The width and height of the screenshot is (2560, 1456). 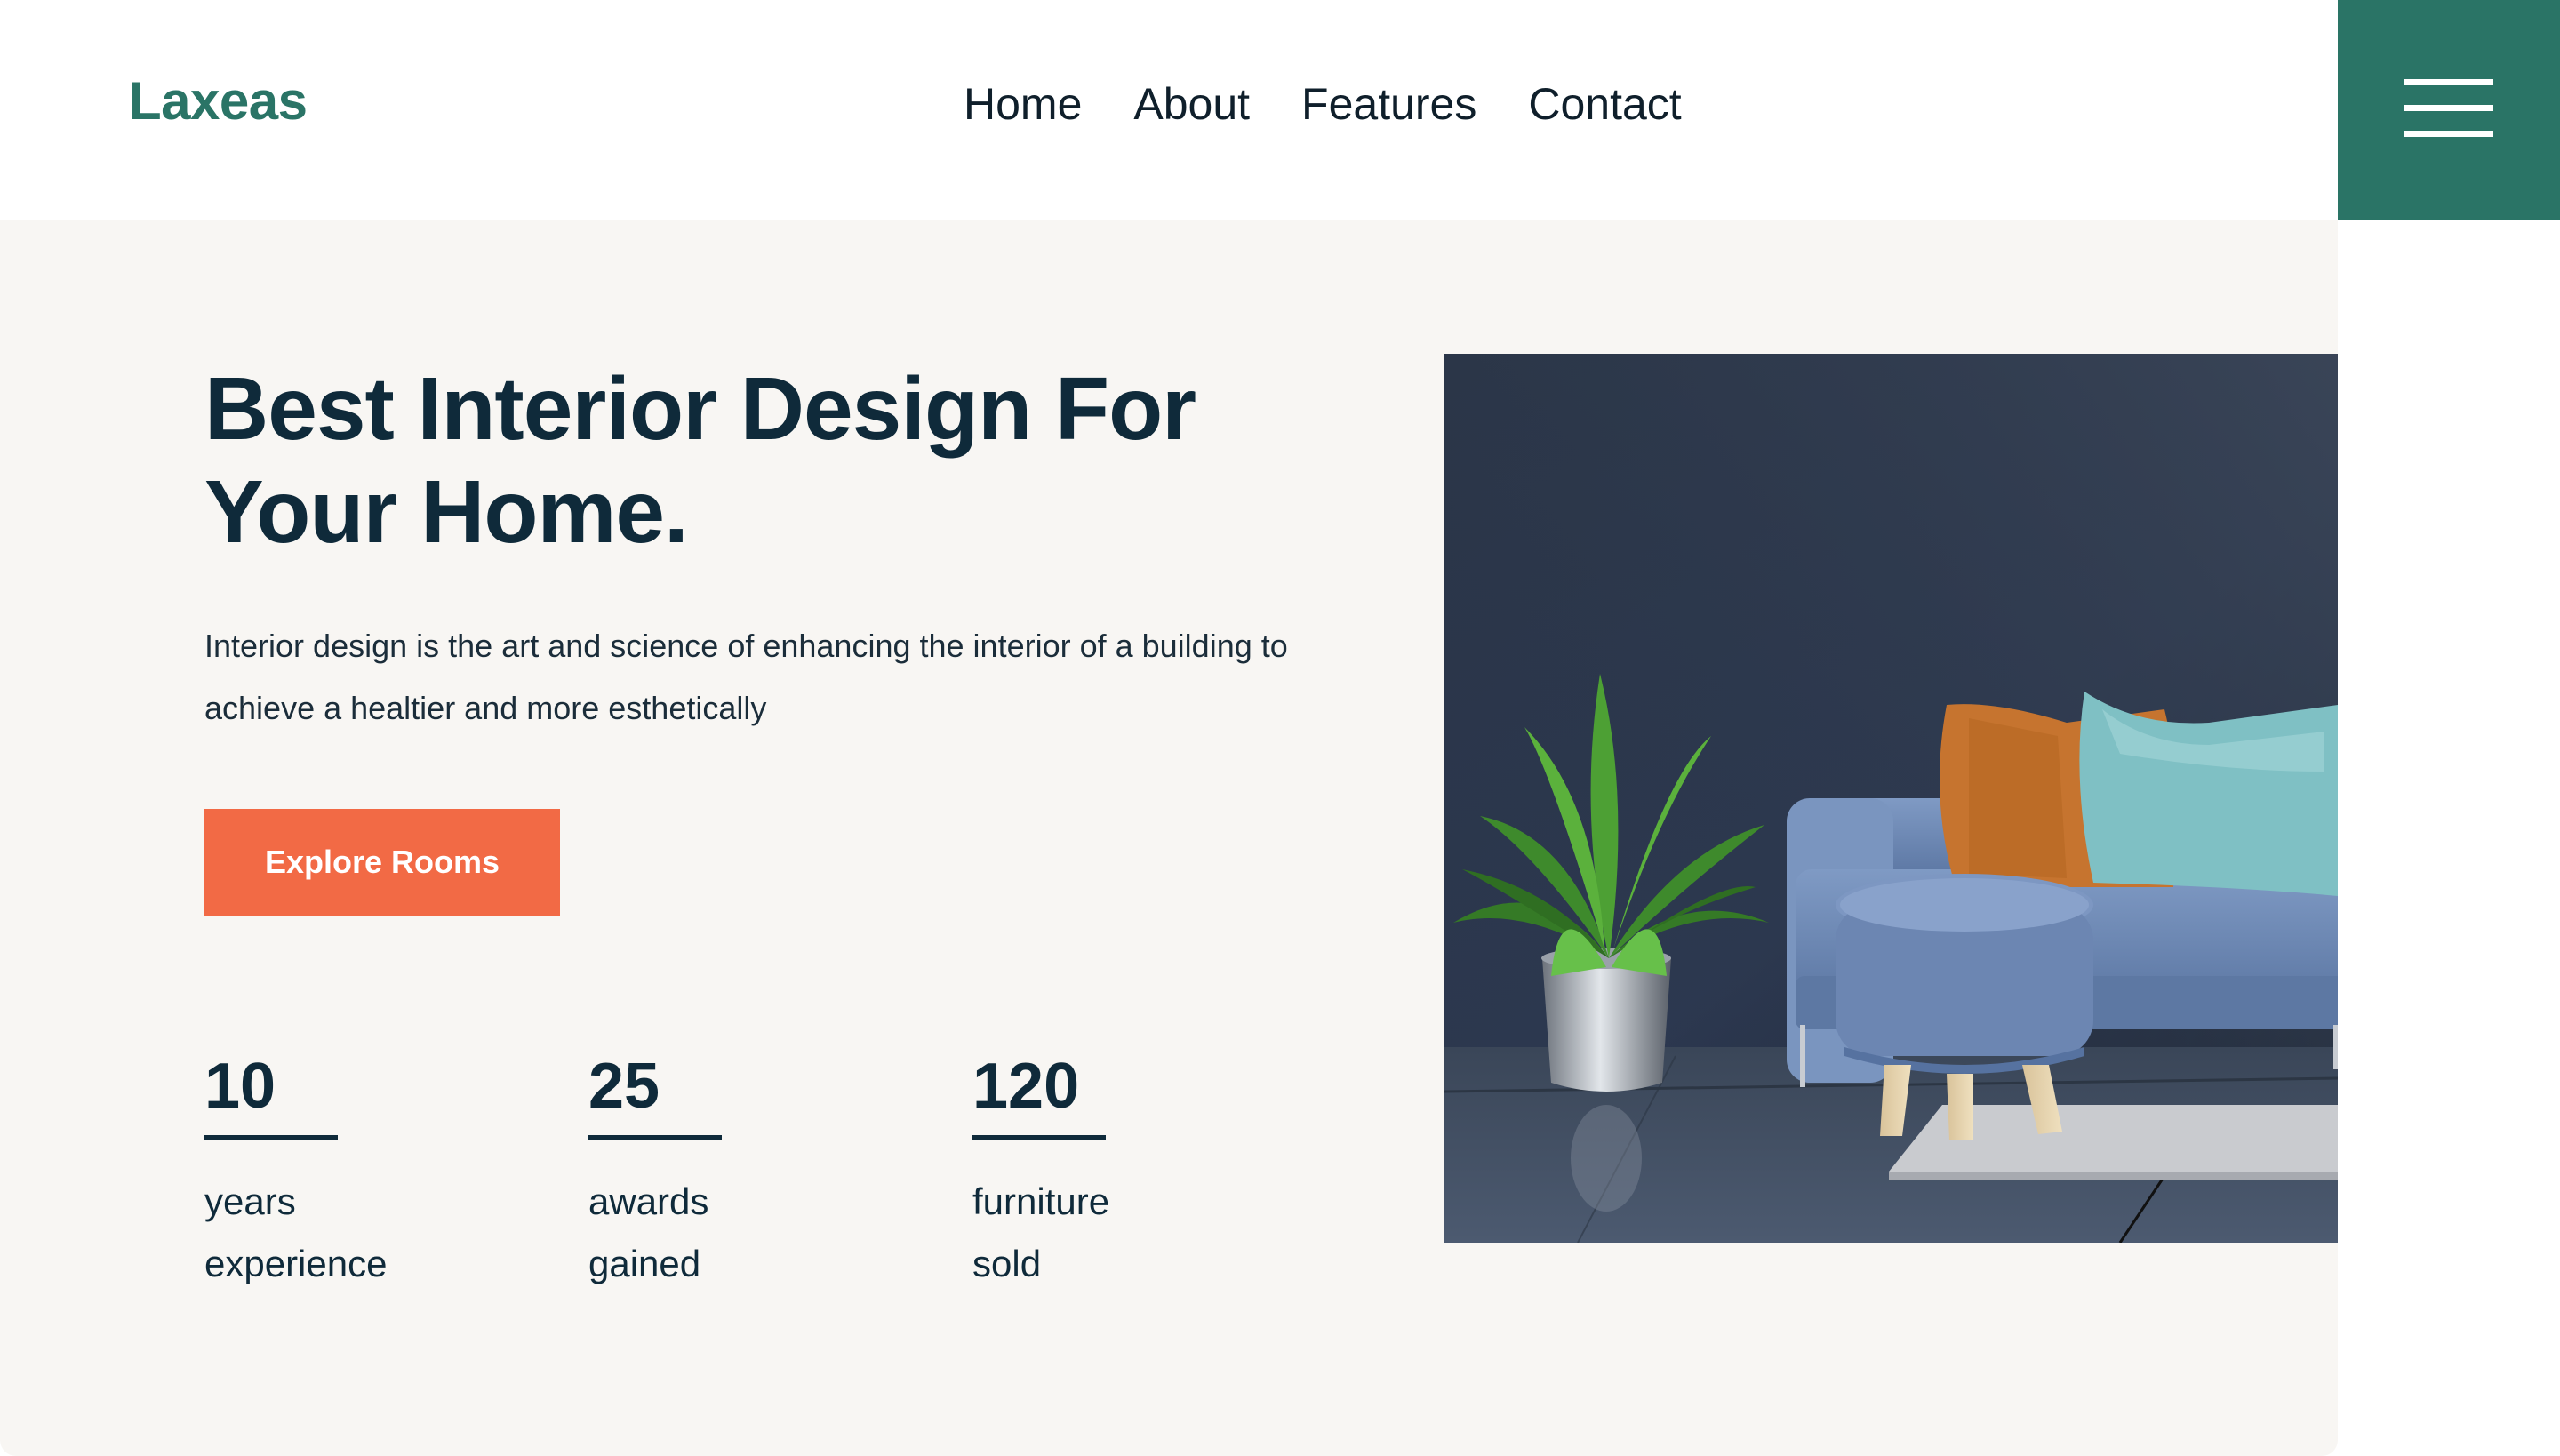 I want to click on stat-years: 10 years experience, so click(x=346, y=1174).